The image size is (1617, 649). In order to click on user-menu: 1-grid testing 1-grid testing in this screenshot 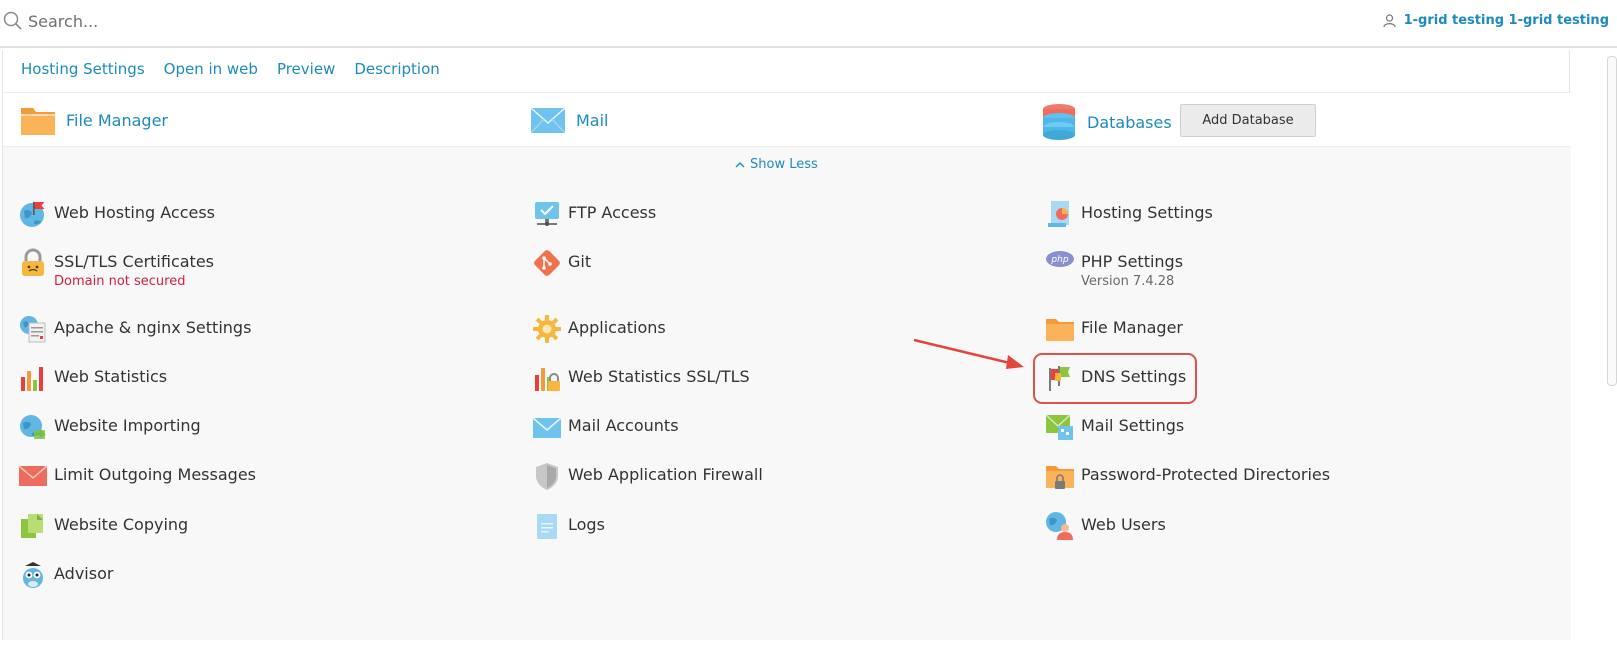, I will do `click(1495, 20)`.